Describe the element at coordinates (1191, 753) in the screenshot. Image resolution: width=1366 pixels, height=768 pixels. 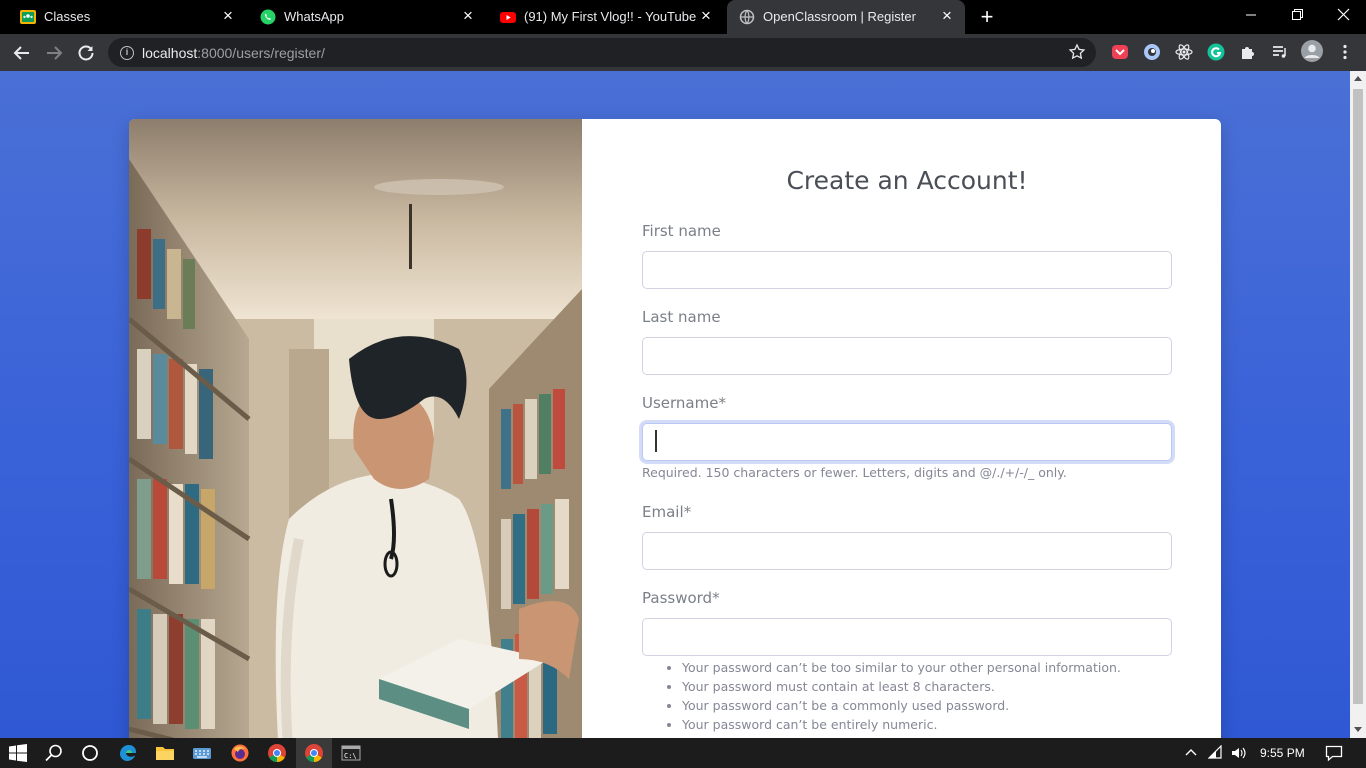
I see `chevron-up-icon` at that location.